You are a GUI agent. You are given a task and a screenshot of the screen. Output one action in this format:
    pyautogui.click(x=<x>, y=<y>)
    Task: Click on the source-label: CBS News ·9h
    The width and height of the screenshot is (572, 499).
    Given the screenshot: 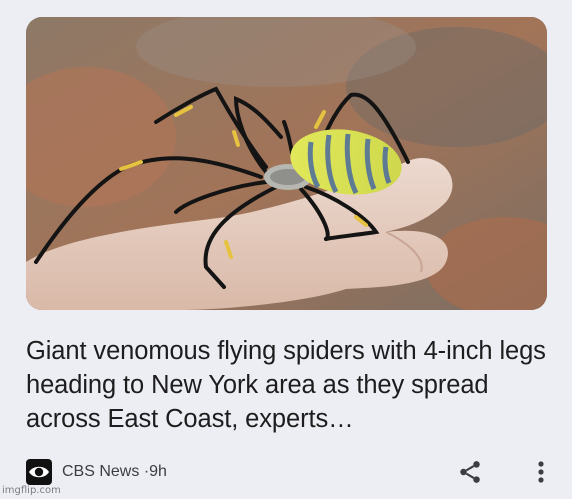 What is the action you would take?
    pyautogui.click(x=114, y=472)
    